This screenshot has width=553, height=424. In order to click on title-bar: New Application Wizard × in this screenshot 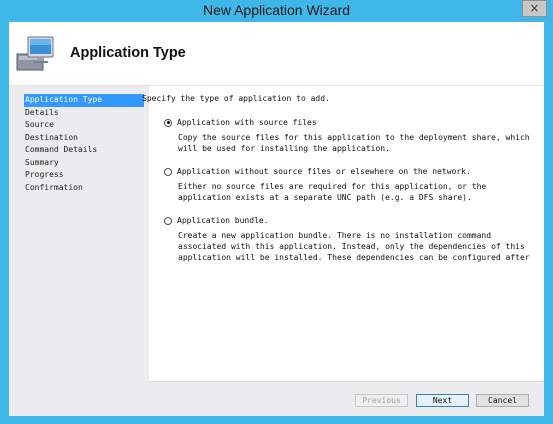, I will do `click(276, 11)`.